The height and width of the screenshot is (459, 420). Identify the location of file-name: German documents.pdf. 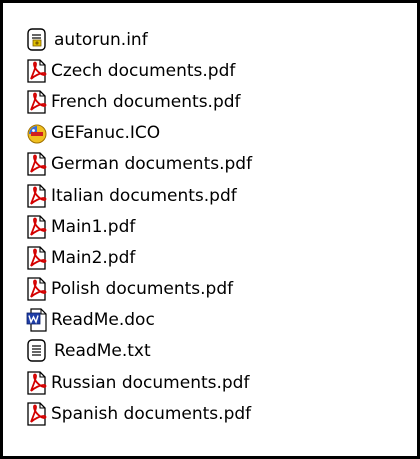
(152, 164).